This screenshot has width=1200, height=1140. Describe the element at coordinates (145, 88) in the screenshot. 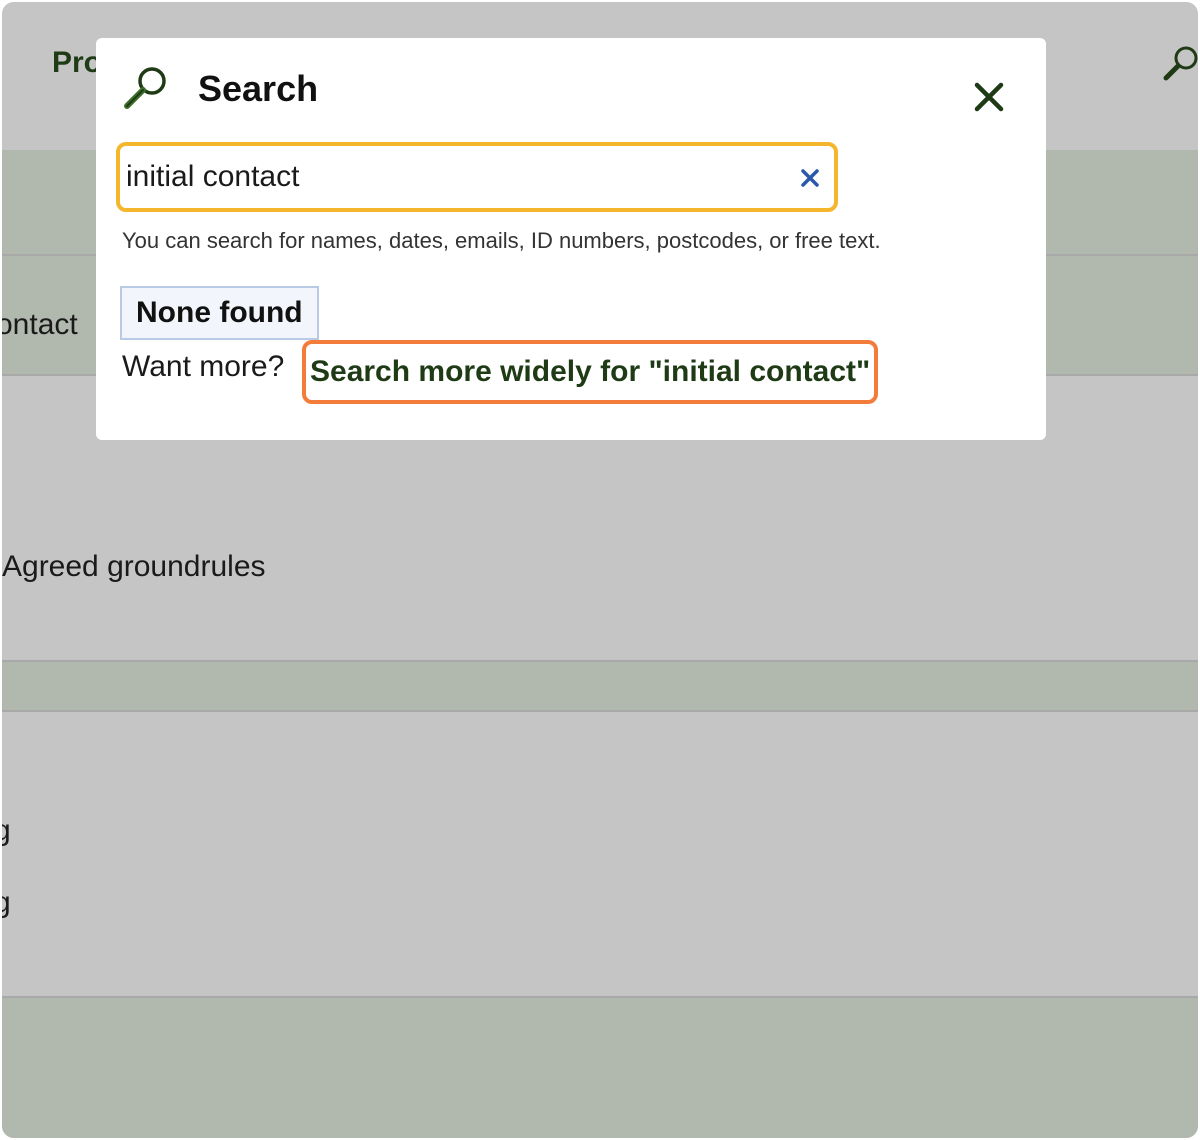

I see `magnifier-icon` at that location.